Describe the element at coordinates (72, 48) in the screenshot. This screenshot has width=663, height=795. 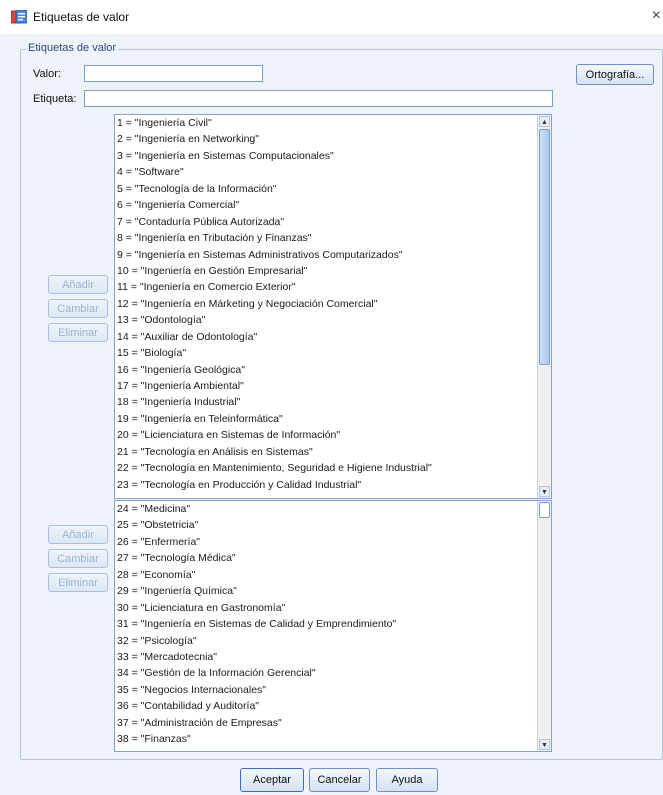
I see `group-legend: Etiquetas de valor` at that location.